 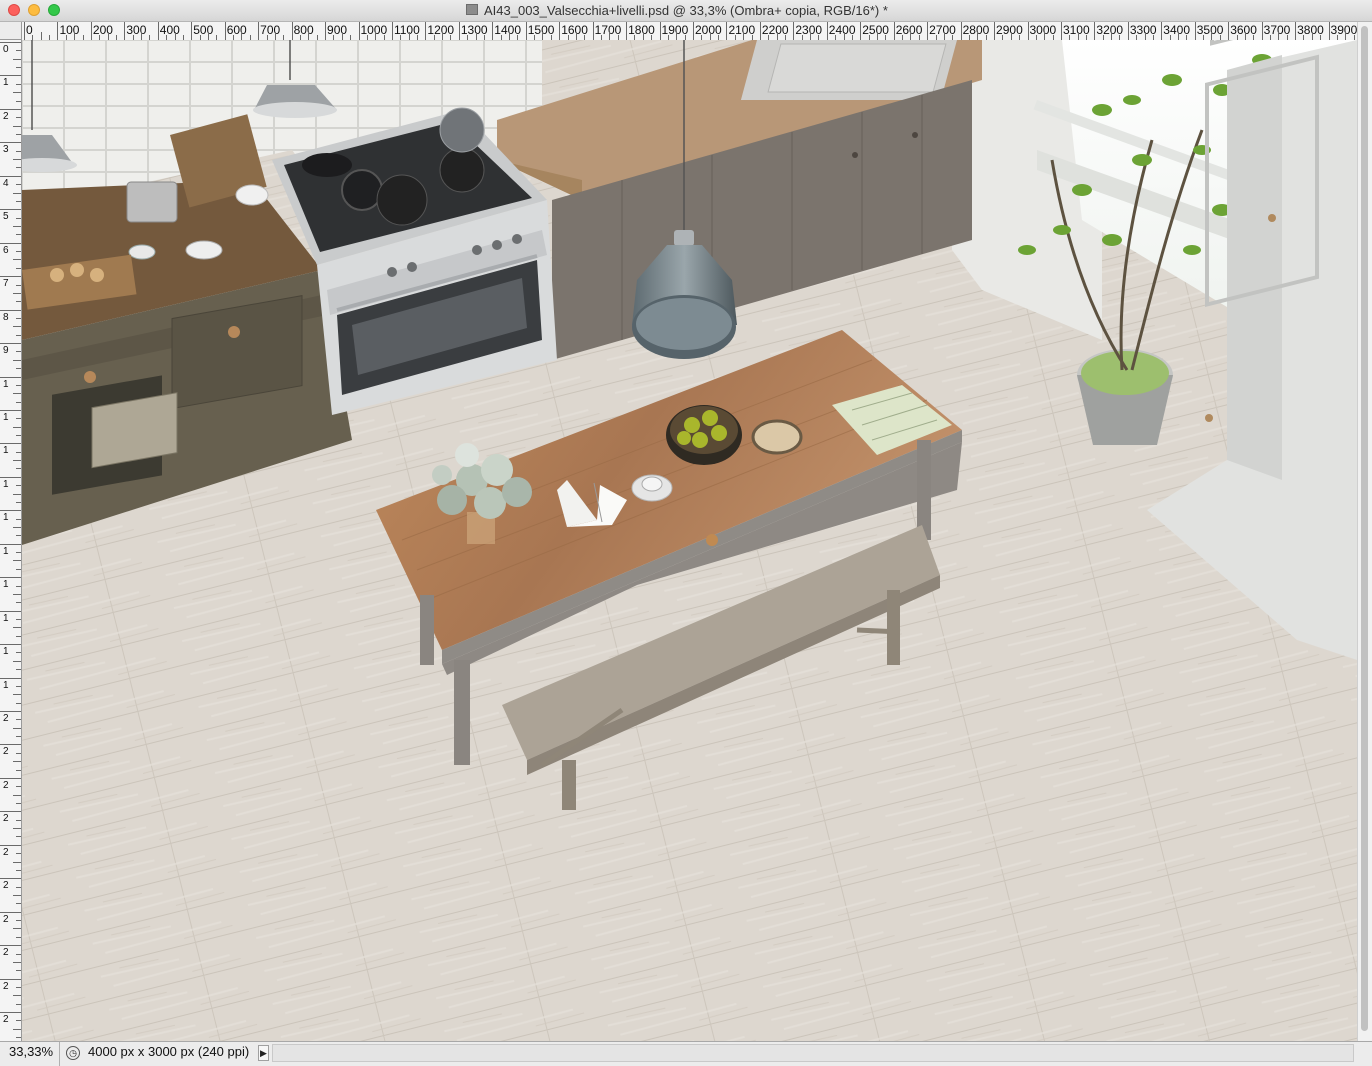 I want to click on vertical-ruler: 0 1 2 3 4 5 6 7 8 9 1 1 1 1 1 1 1 1 1 1 2 2 2 2 2 2 2 2 2 2, so click(x=11, y=540).